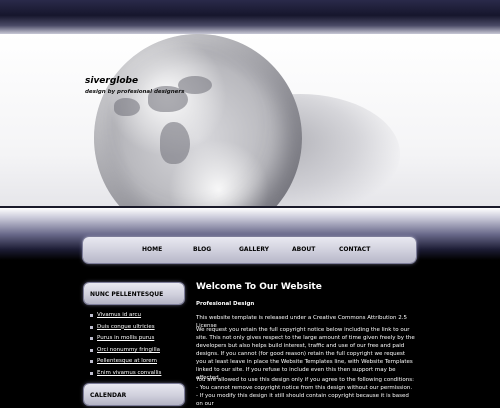 This screenshot has height=408, width=500. Describe the element at coordinates (129, 372) in the screenshot. I see `sidebar-link-label: Enim vivamus convallis` at that location.